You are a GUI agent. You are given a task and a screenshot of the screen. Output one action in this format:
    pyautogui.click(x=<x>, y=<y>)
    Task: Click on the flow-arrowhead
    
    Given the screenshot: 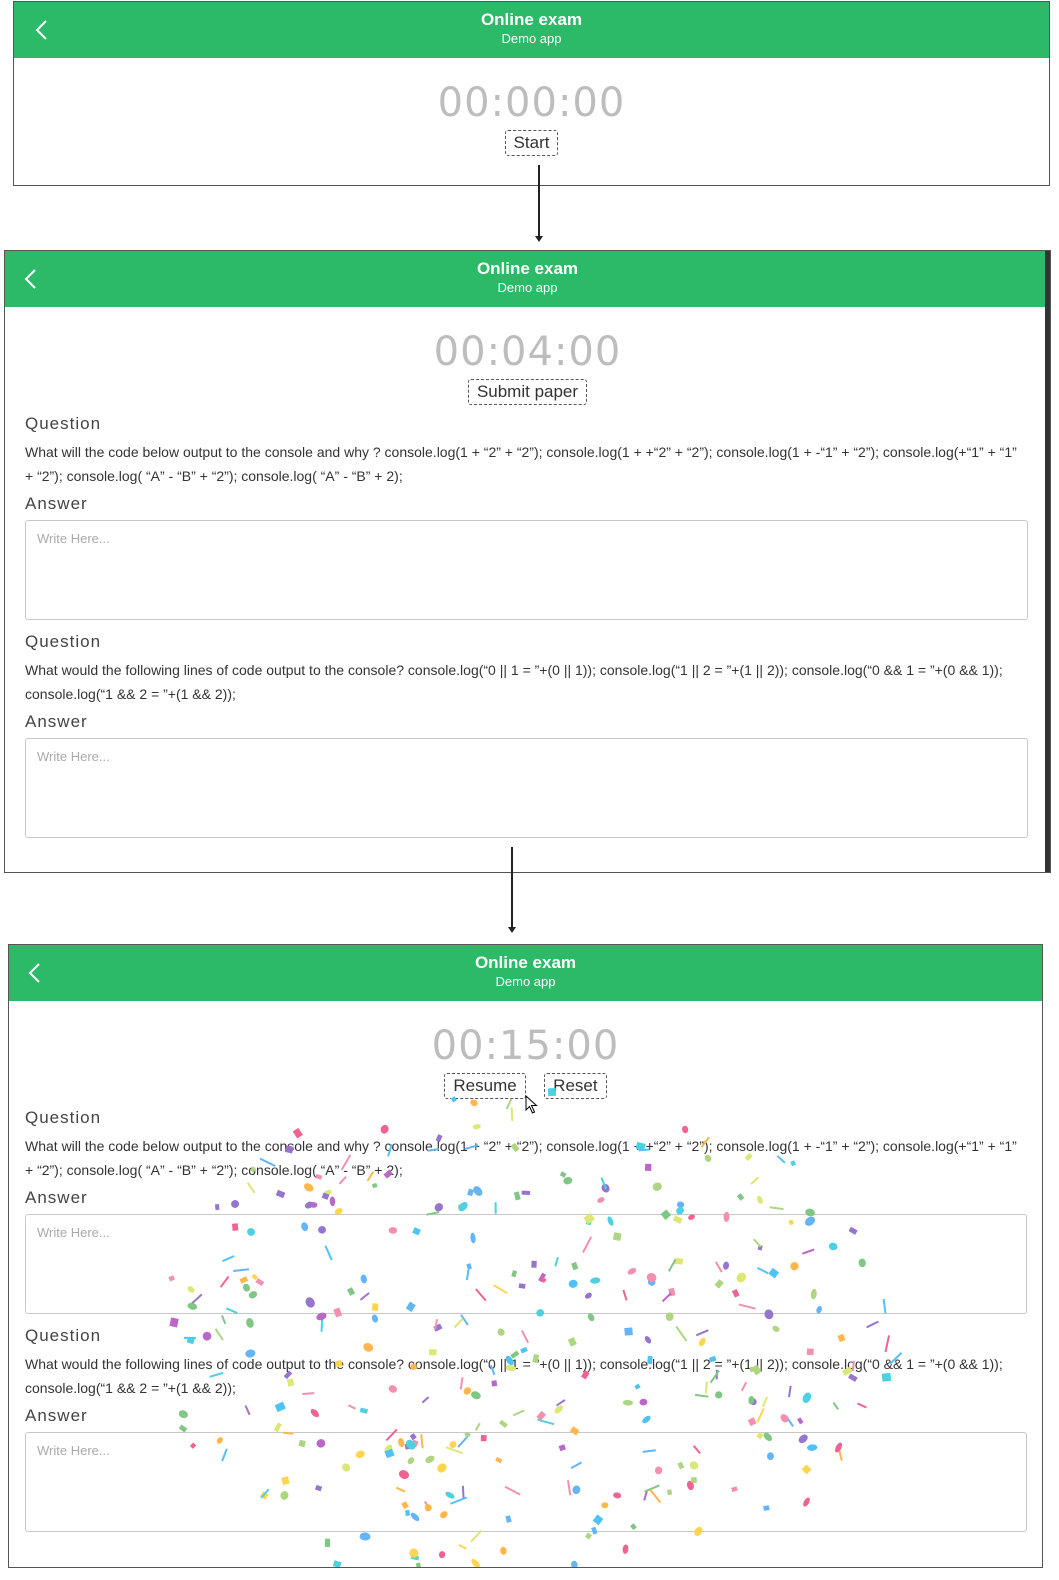 What is the action you would take?
    pyautogui.click(x=539, y=239)
    